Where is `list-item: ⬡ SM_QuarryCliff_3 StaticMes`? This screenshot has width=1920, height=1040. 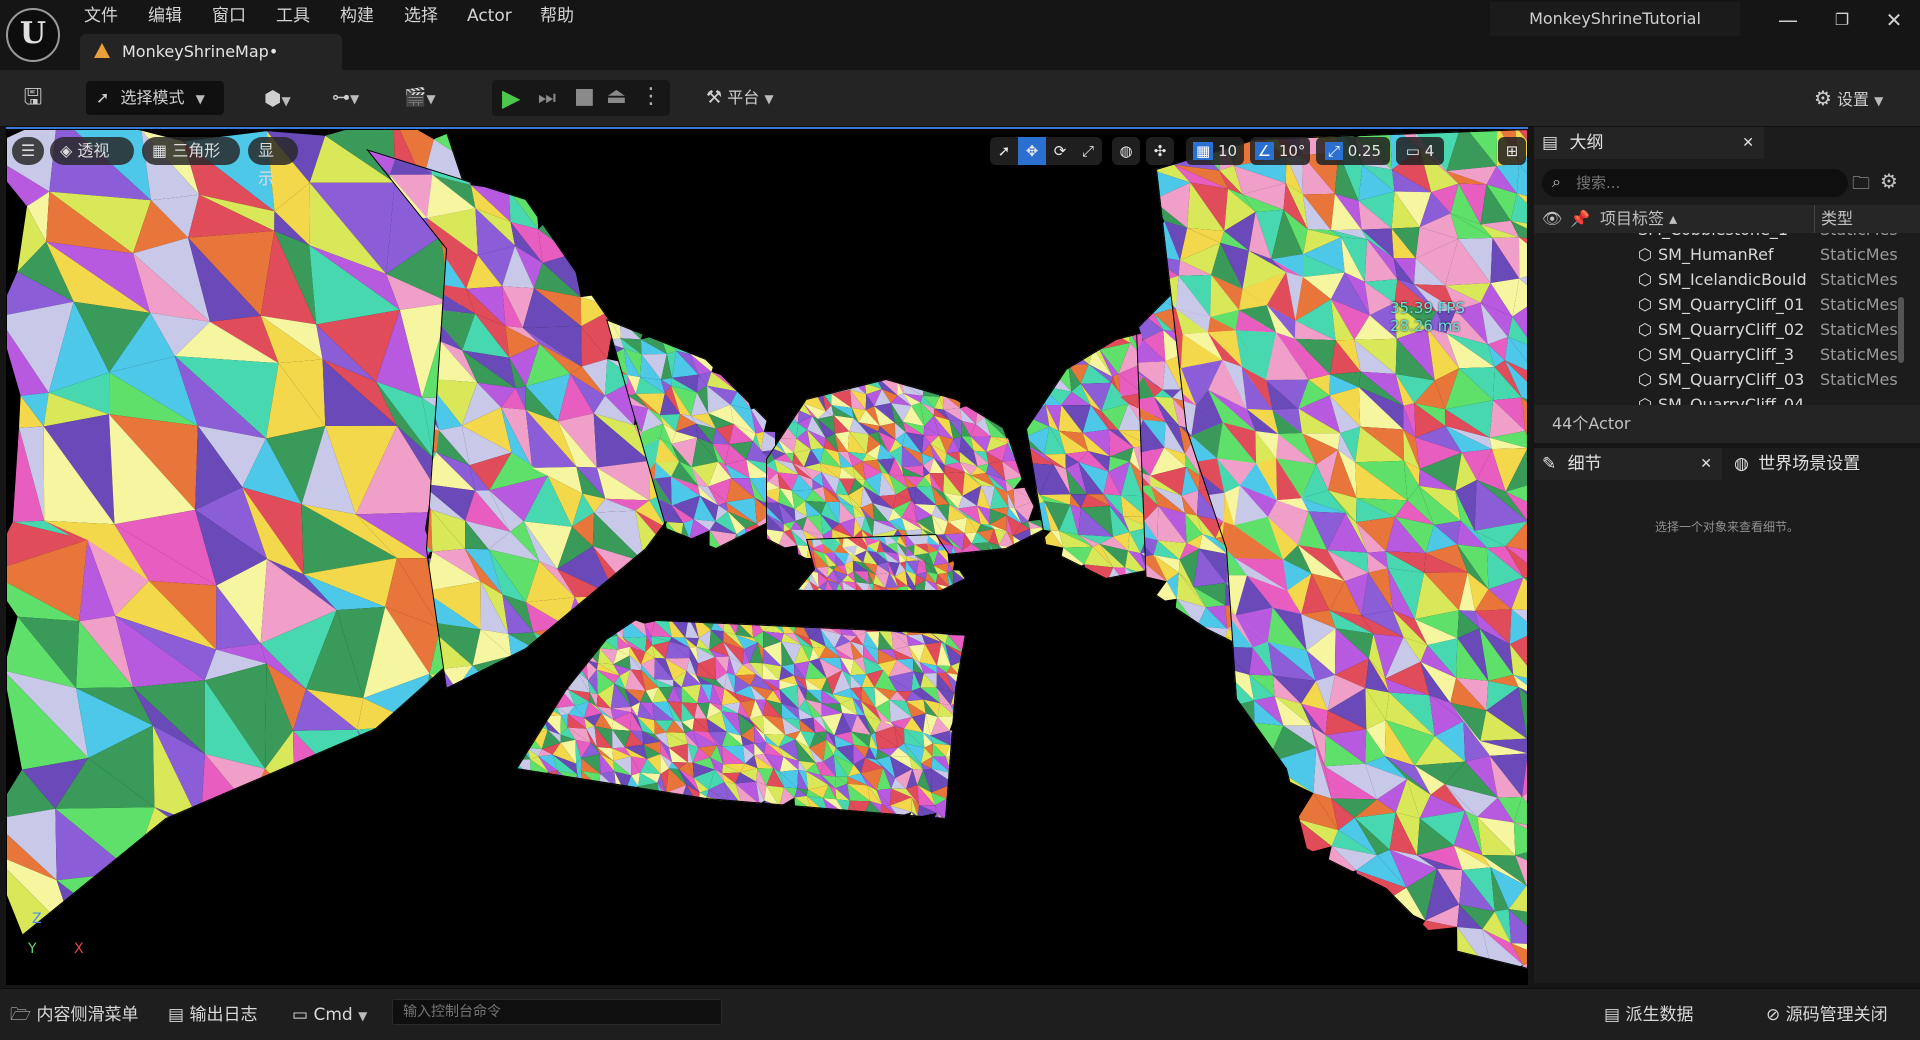 list-item: ⬡ SM_QuarryCliff_3 StaticMes is located at coordinates (1719, 354).